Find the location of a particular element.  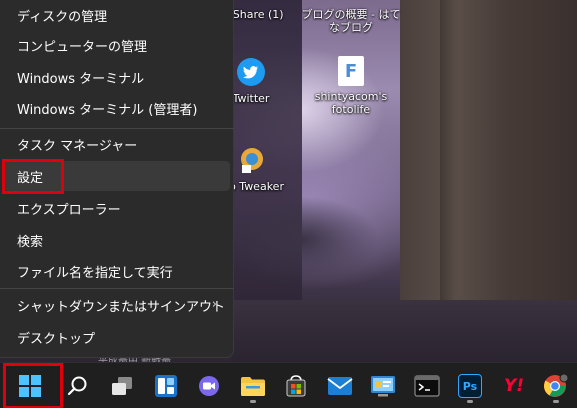

menu-item-task-manager: タスク マネージャー is located at coordinates (117, 144).